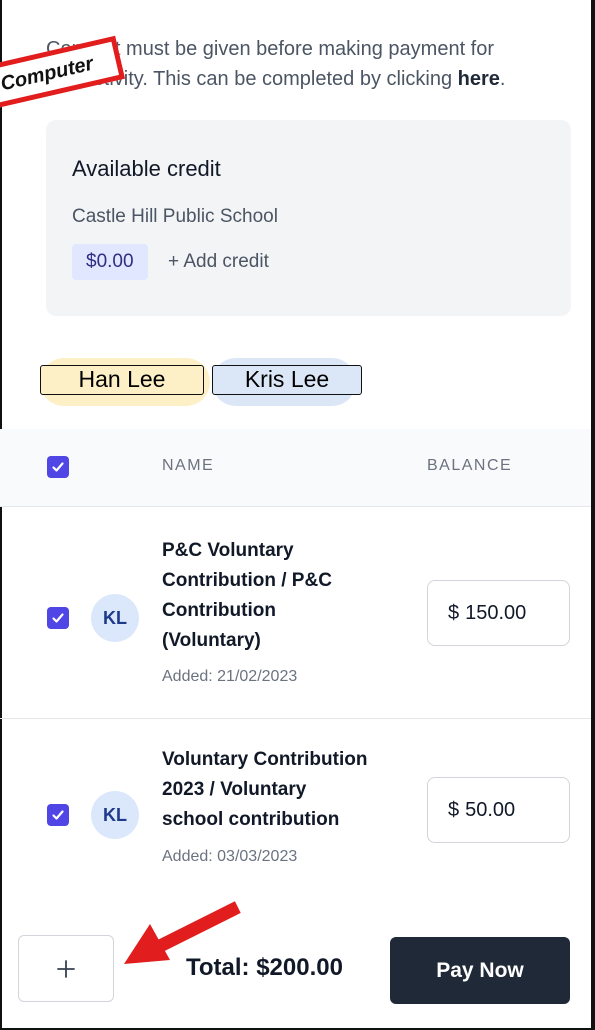 The height and width of the screenshot is (1030, 595). I want to click on student-label-kris: Kris Lee, so click(287, 380).